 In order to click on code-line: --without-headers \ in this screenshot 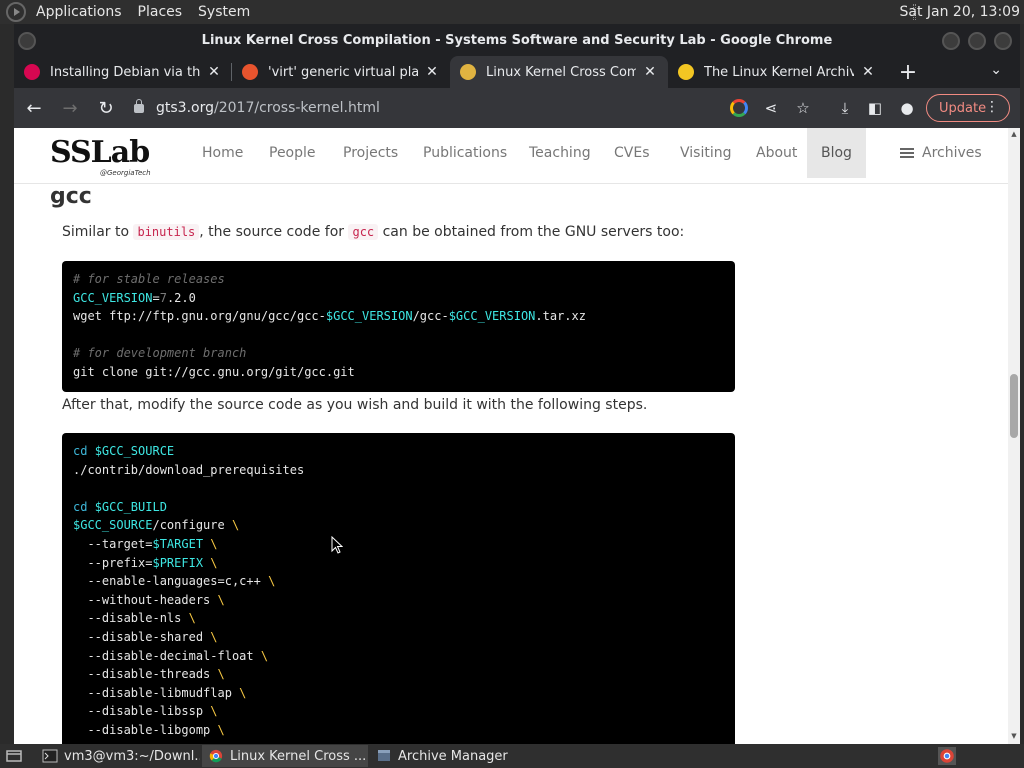, I will do `click(149, 599)`.